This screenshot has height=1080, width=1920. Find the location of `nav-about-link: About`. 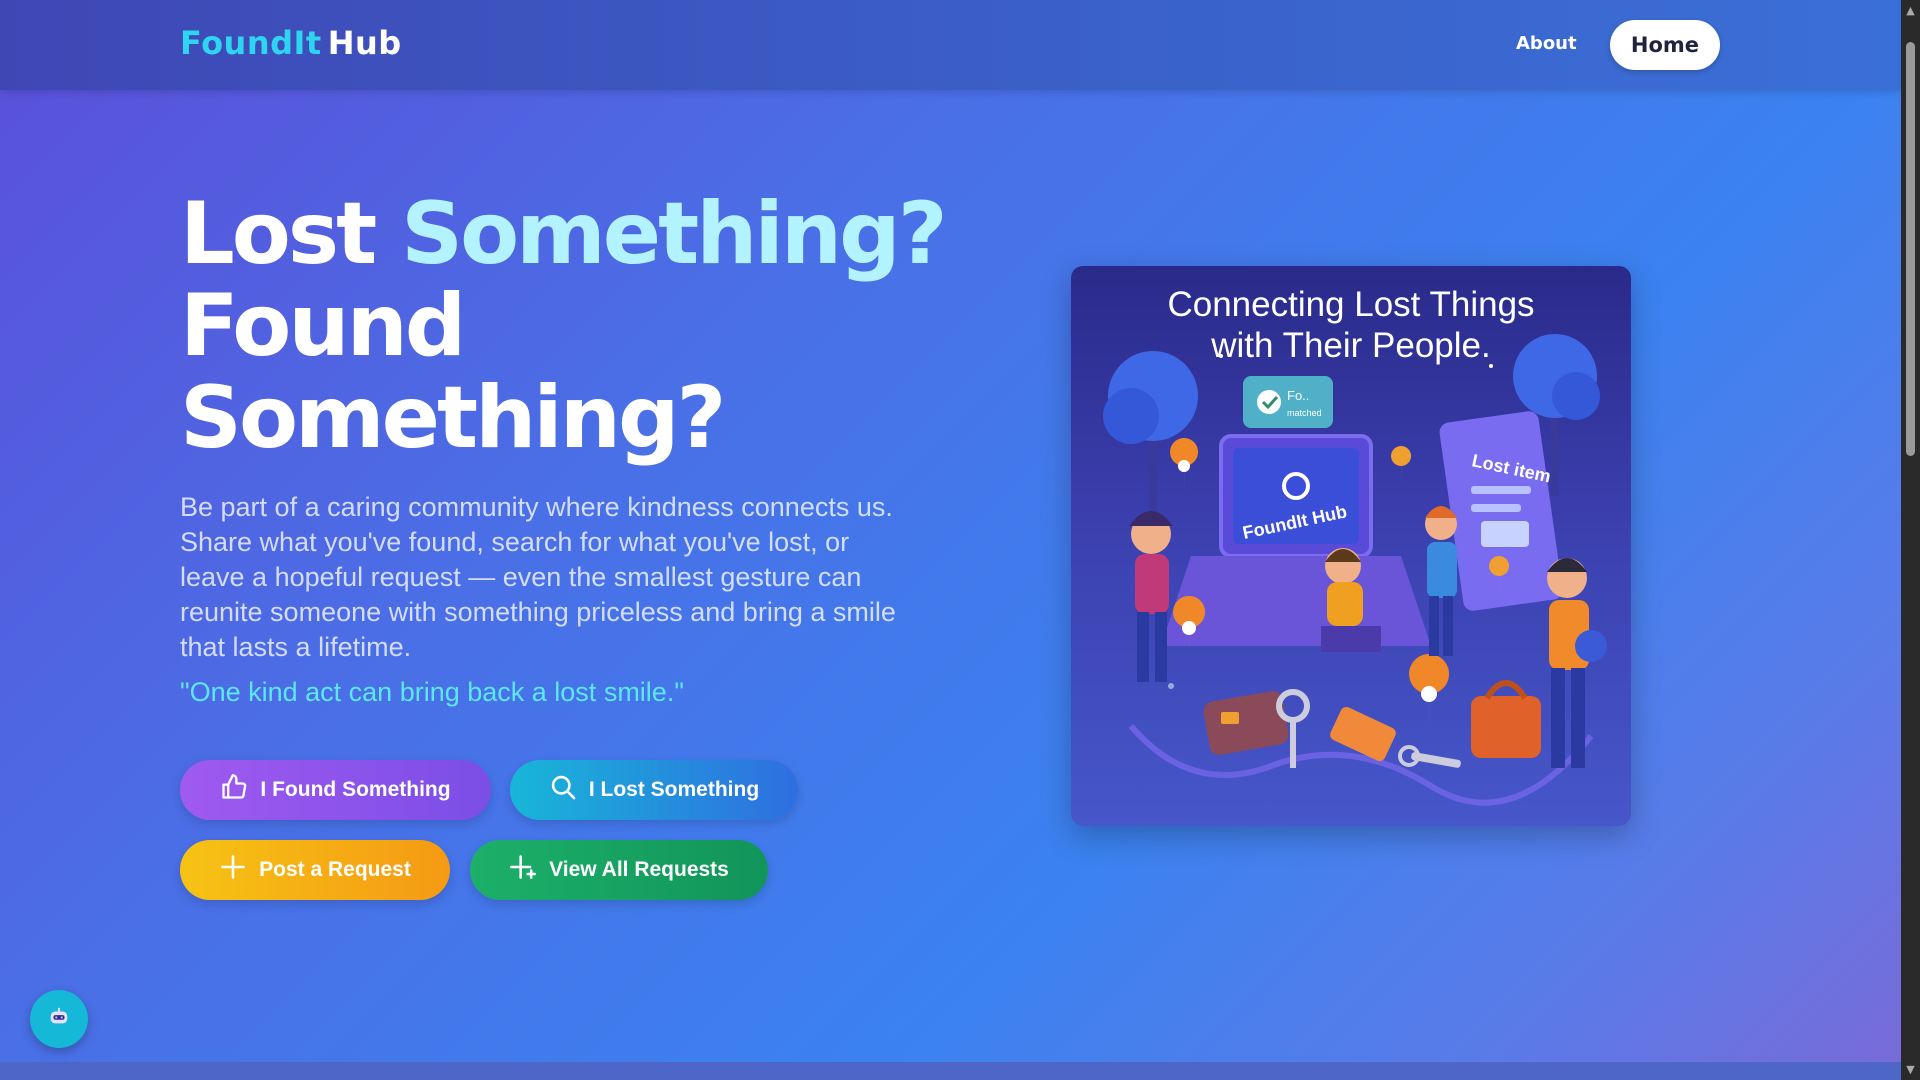

nav-about-link: About is located at coordinates (1546, 43).